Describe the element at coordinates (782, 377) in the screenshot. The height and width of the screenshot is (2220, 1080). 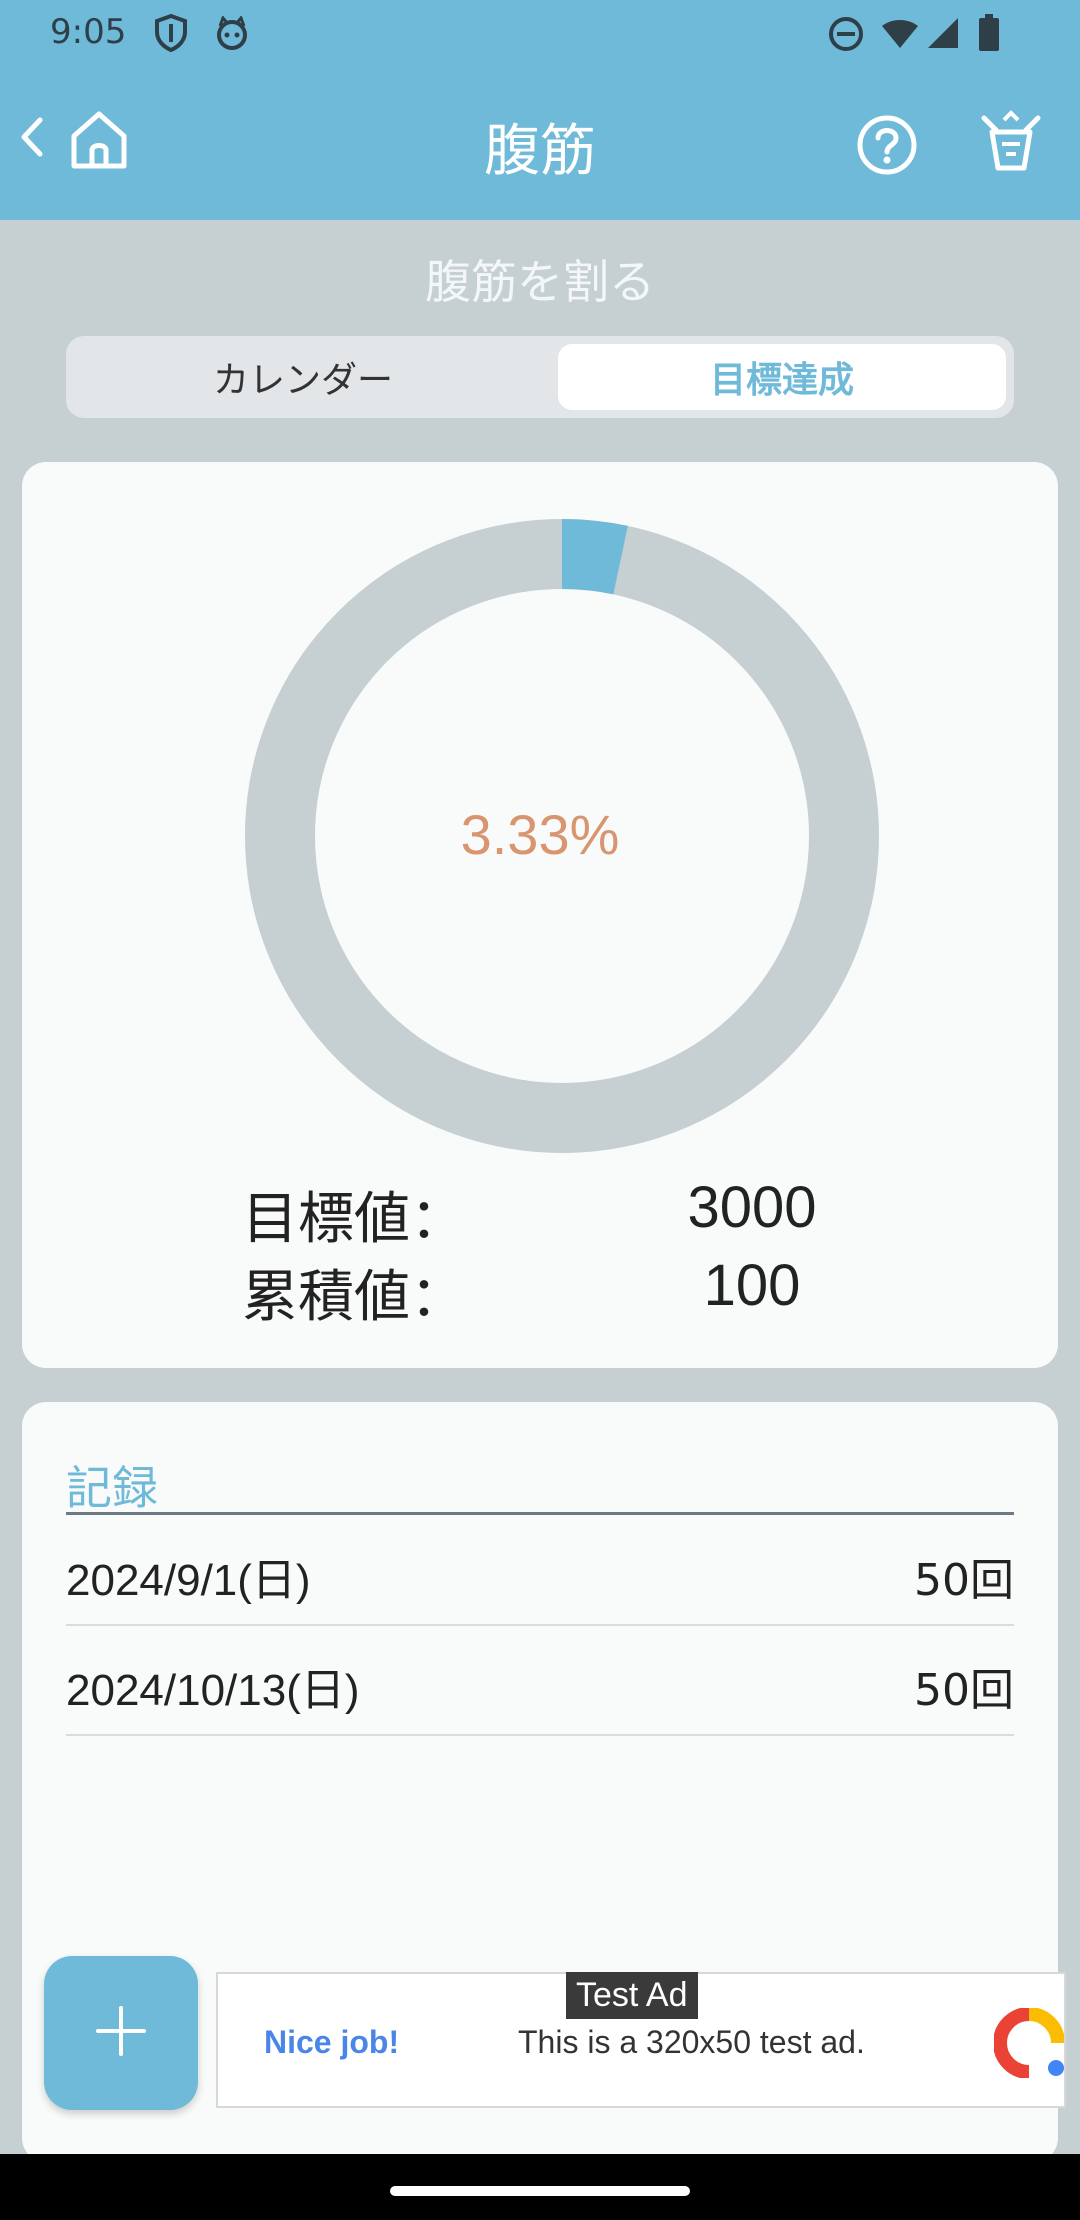
I see `tab-goal-achievement: 目標達成` at that location.